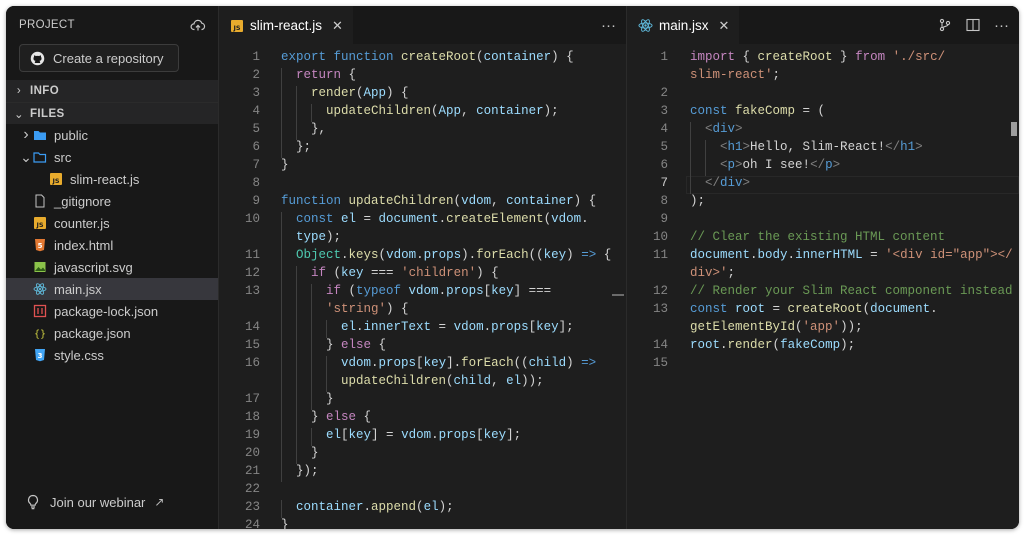 The image size is (1025, 535). What do you see at coordinates (112, 333) in the screenshot?
I see `file-tree-item: {} package.json` at bounding box center [112, 333].